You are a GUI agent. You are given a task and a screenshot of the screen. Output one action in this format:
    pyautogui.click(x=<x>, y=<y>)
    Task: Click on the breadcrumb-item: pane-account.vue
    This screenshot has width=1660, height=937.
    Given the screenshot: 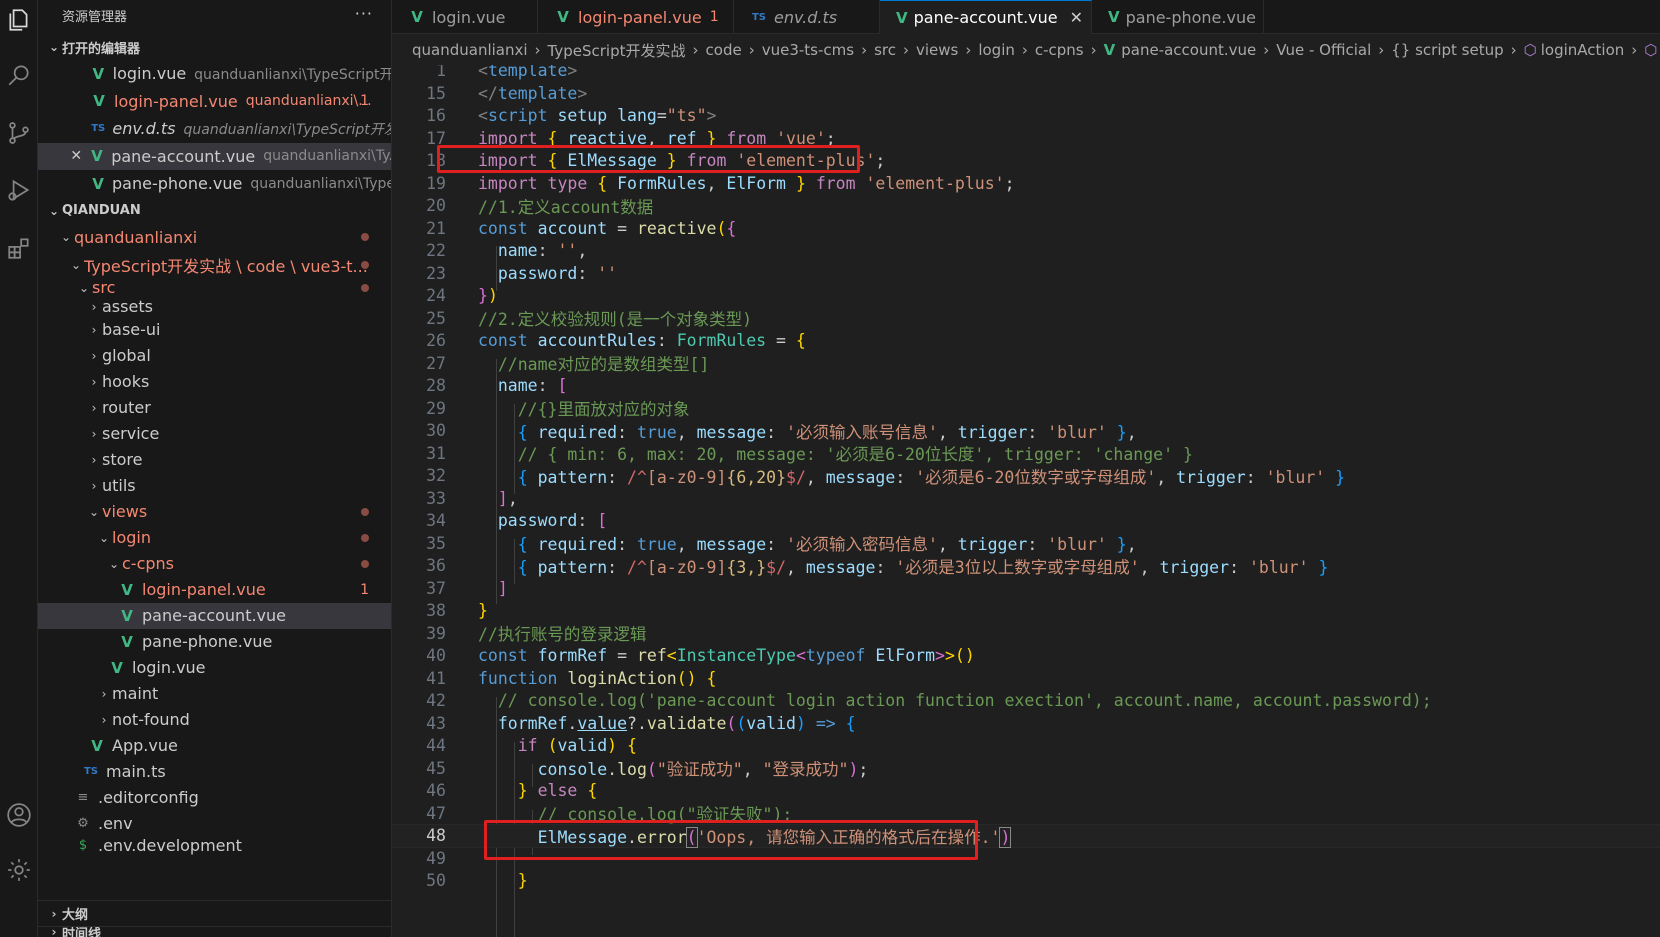 What is the action you would take?
    pyautogui.click(x=1188, y=50)
    